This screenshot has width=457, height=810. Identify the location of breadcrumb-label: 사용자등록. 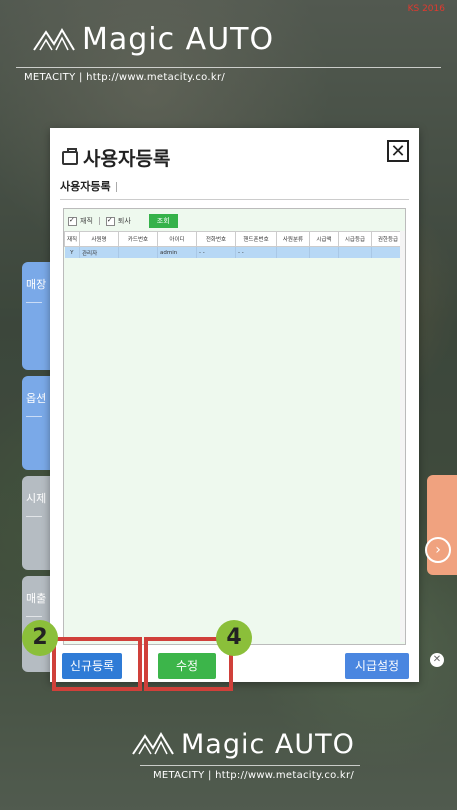
(85, 186).